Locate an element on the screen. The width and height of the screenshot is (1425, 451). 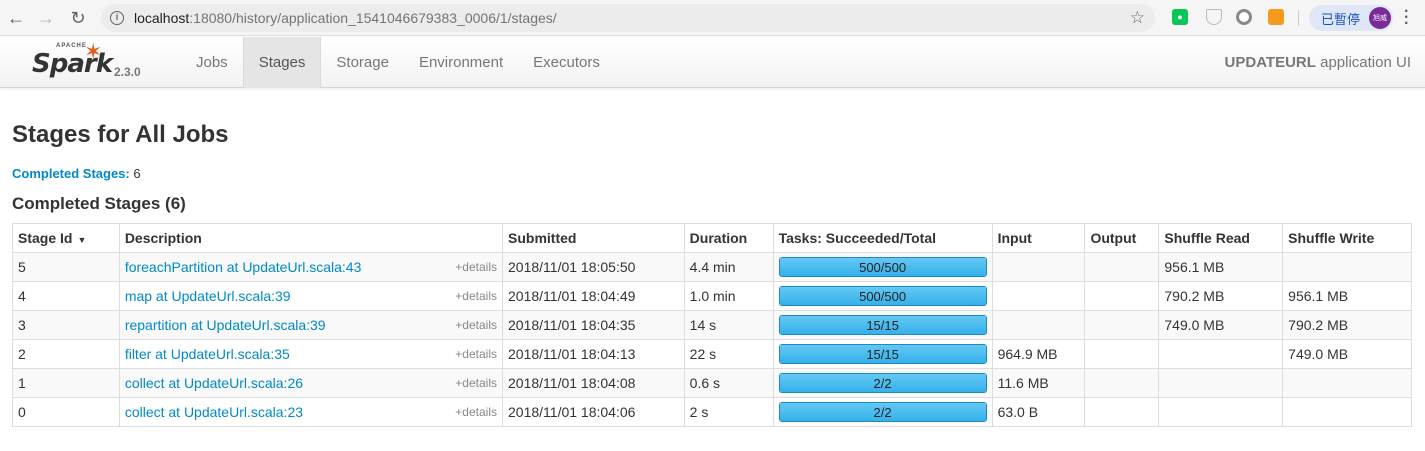
app-name: UPDATEURL is located at coordinates (1270, 62).